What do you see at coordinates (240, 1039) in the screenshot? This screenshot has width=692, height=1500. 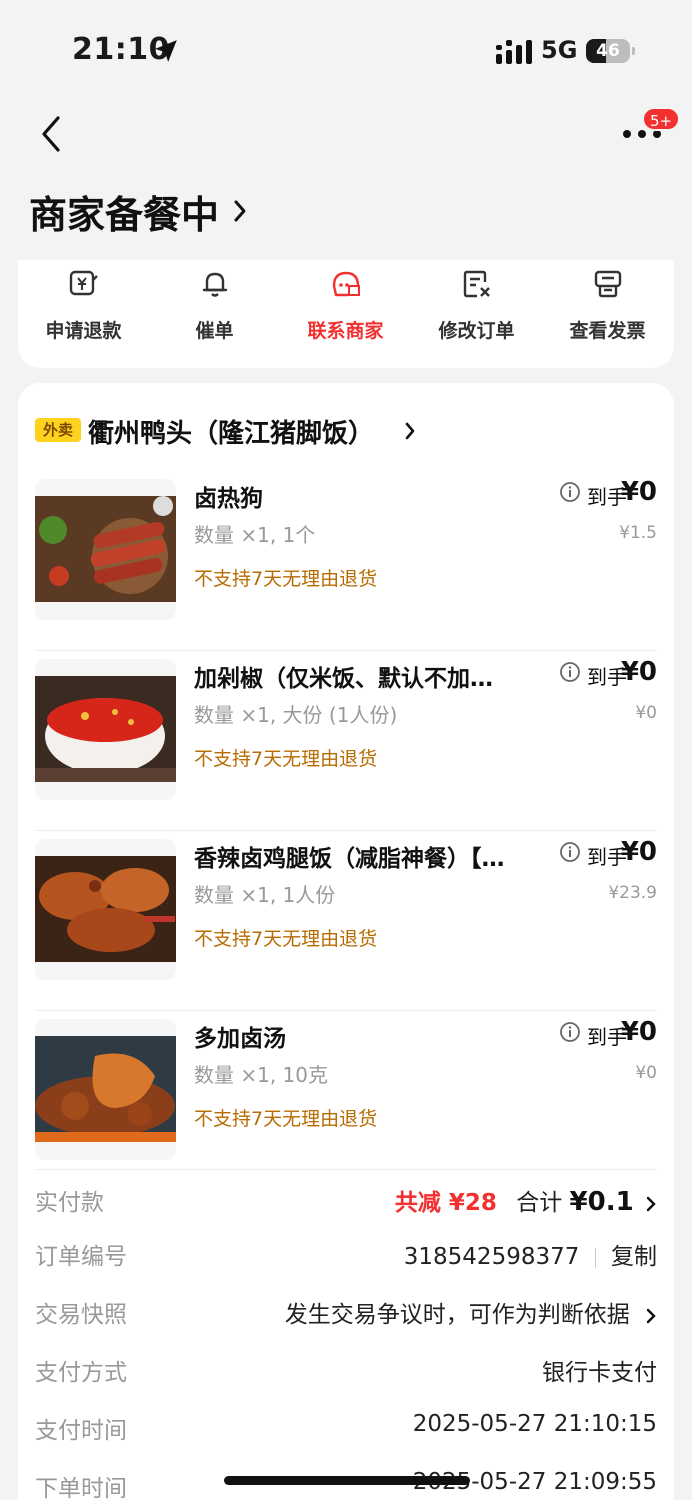 I see `item-name: 多加卤汤` at bounding box center [240, 1039].